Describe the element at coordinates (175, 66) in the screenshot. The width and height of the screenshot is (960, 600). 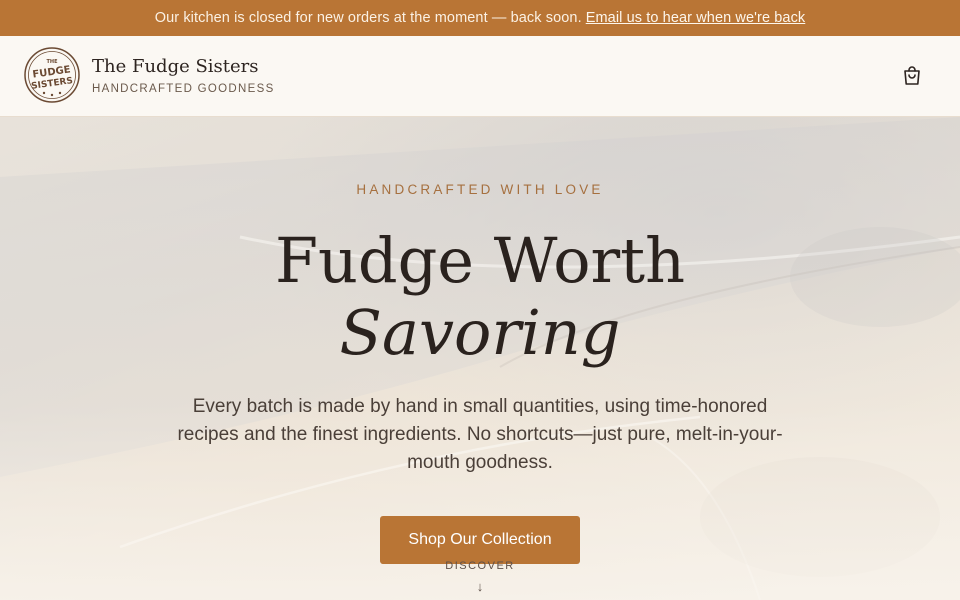
I see `brand-name: The Fudge Sisters` at that location.